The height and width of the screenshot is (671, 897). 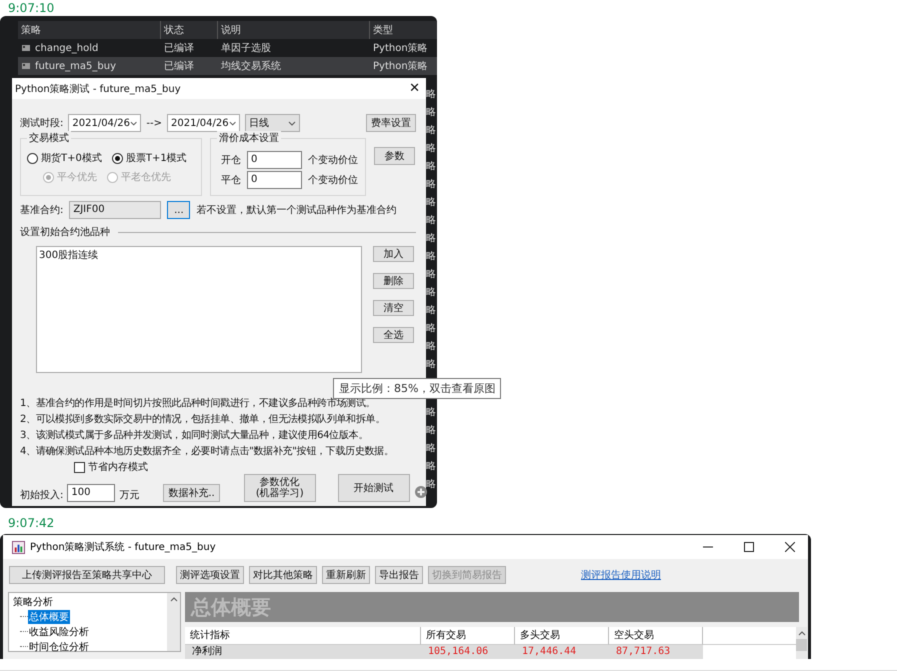 I want to click on column-header: 类型, so click(x=400, y=30).